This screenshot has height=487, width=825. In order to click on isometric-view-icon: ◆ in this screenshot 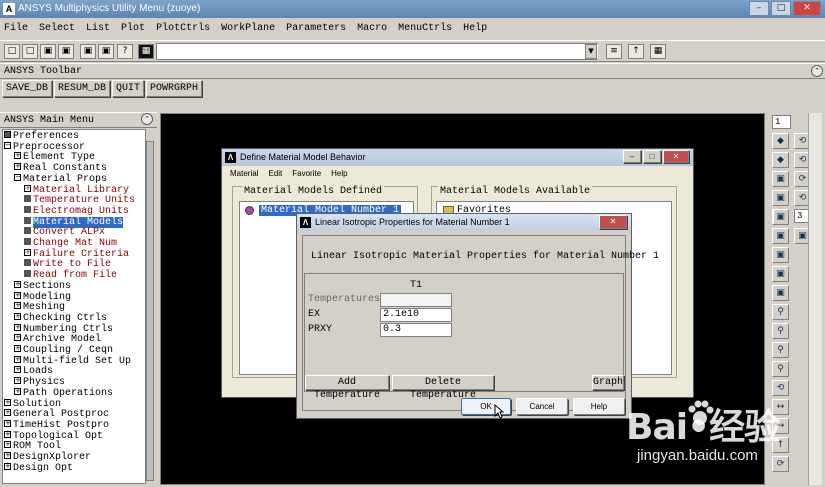, I will do `click(780, 141)`.